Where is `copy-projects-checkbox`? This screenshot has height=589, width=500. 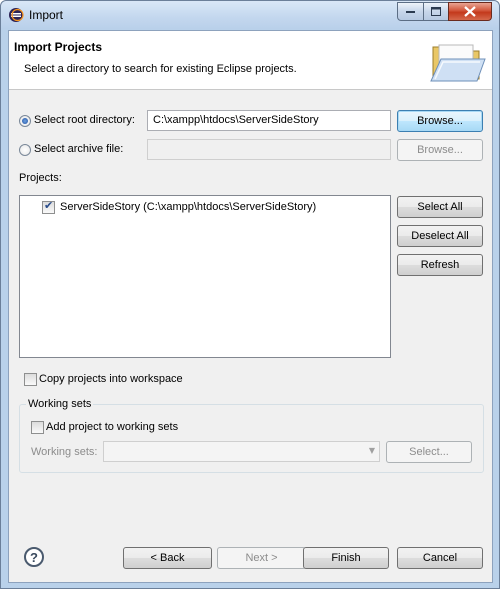 copy-projects-checkbox is located at coordinates (30, 379).